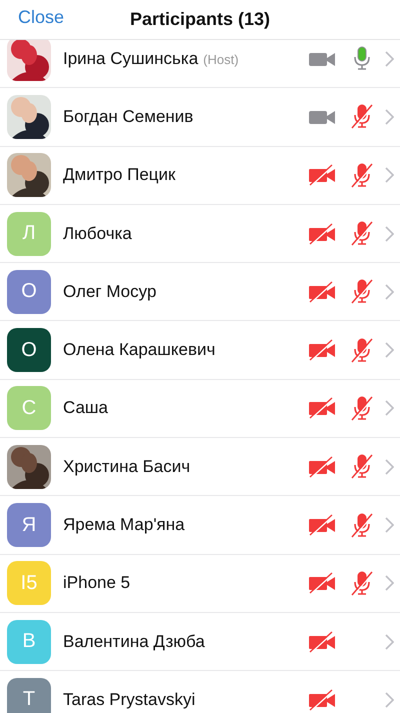  I want to click on participant-name: Любочка, so click(97, 234).